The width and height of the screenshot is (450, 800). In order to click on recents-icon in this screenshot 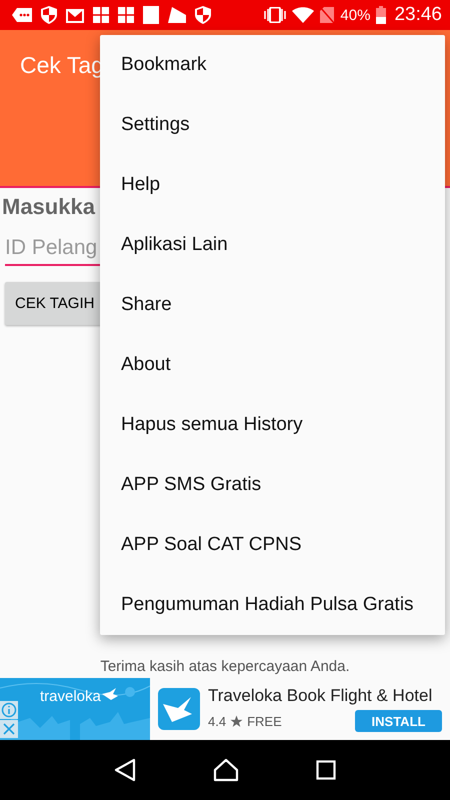, I will do `click(326, 770)`.